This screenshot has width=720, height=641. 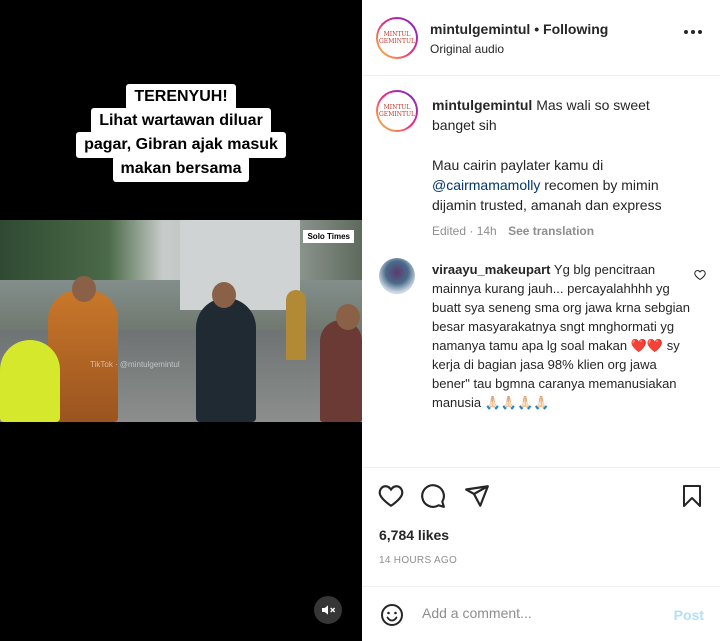 I want to click on caption-line: TERENYUH!, so click(x=181, y=97).